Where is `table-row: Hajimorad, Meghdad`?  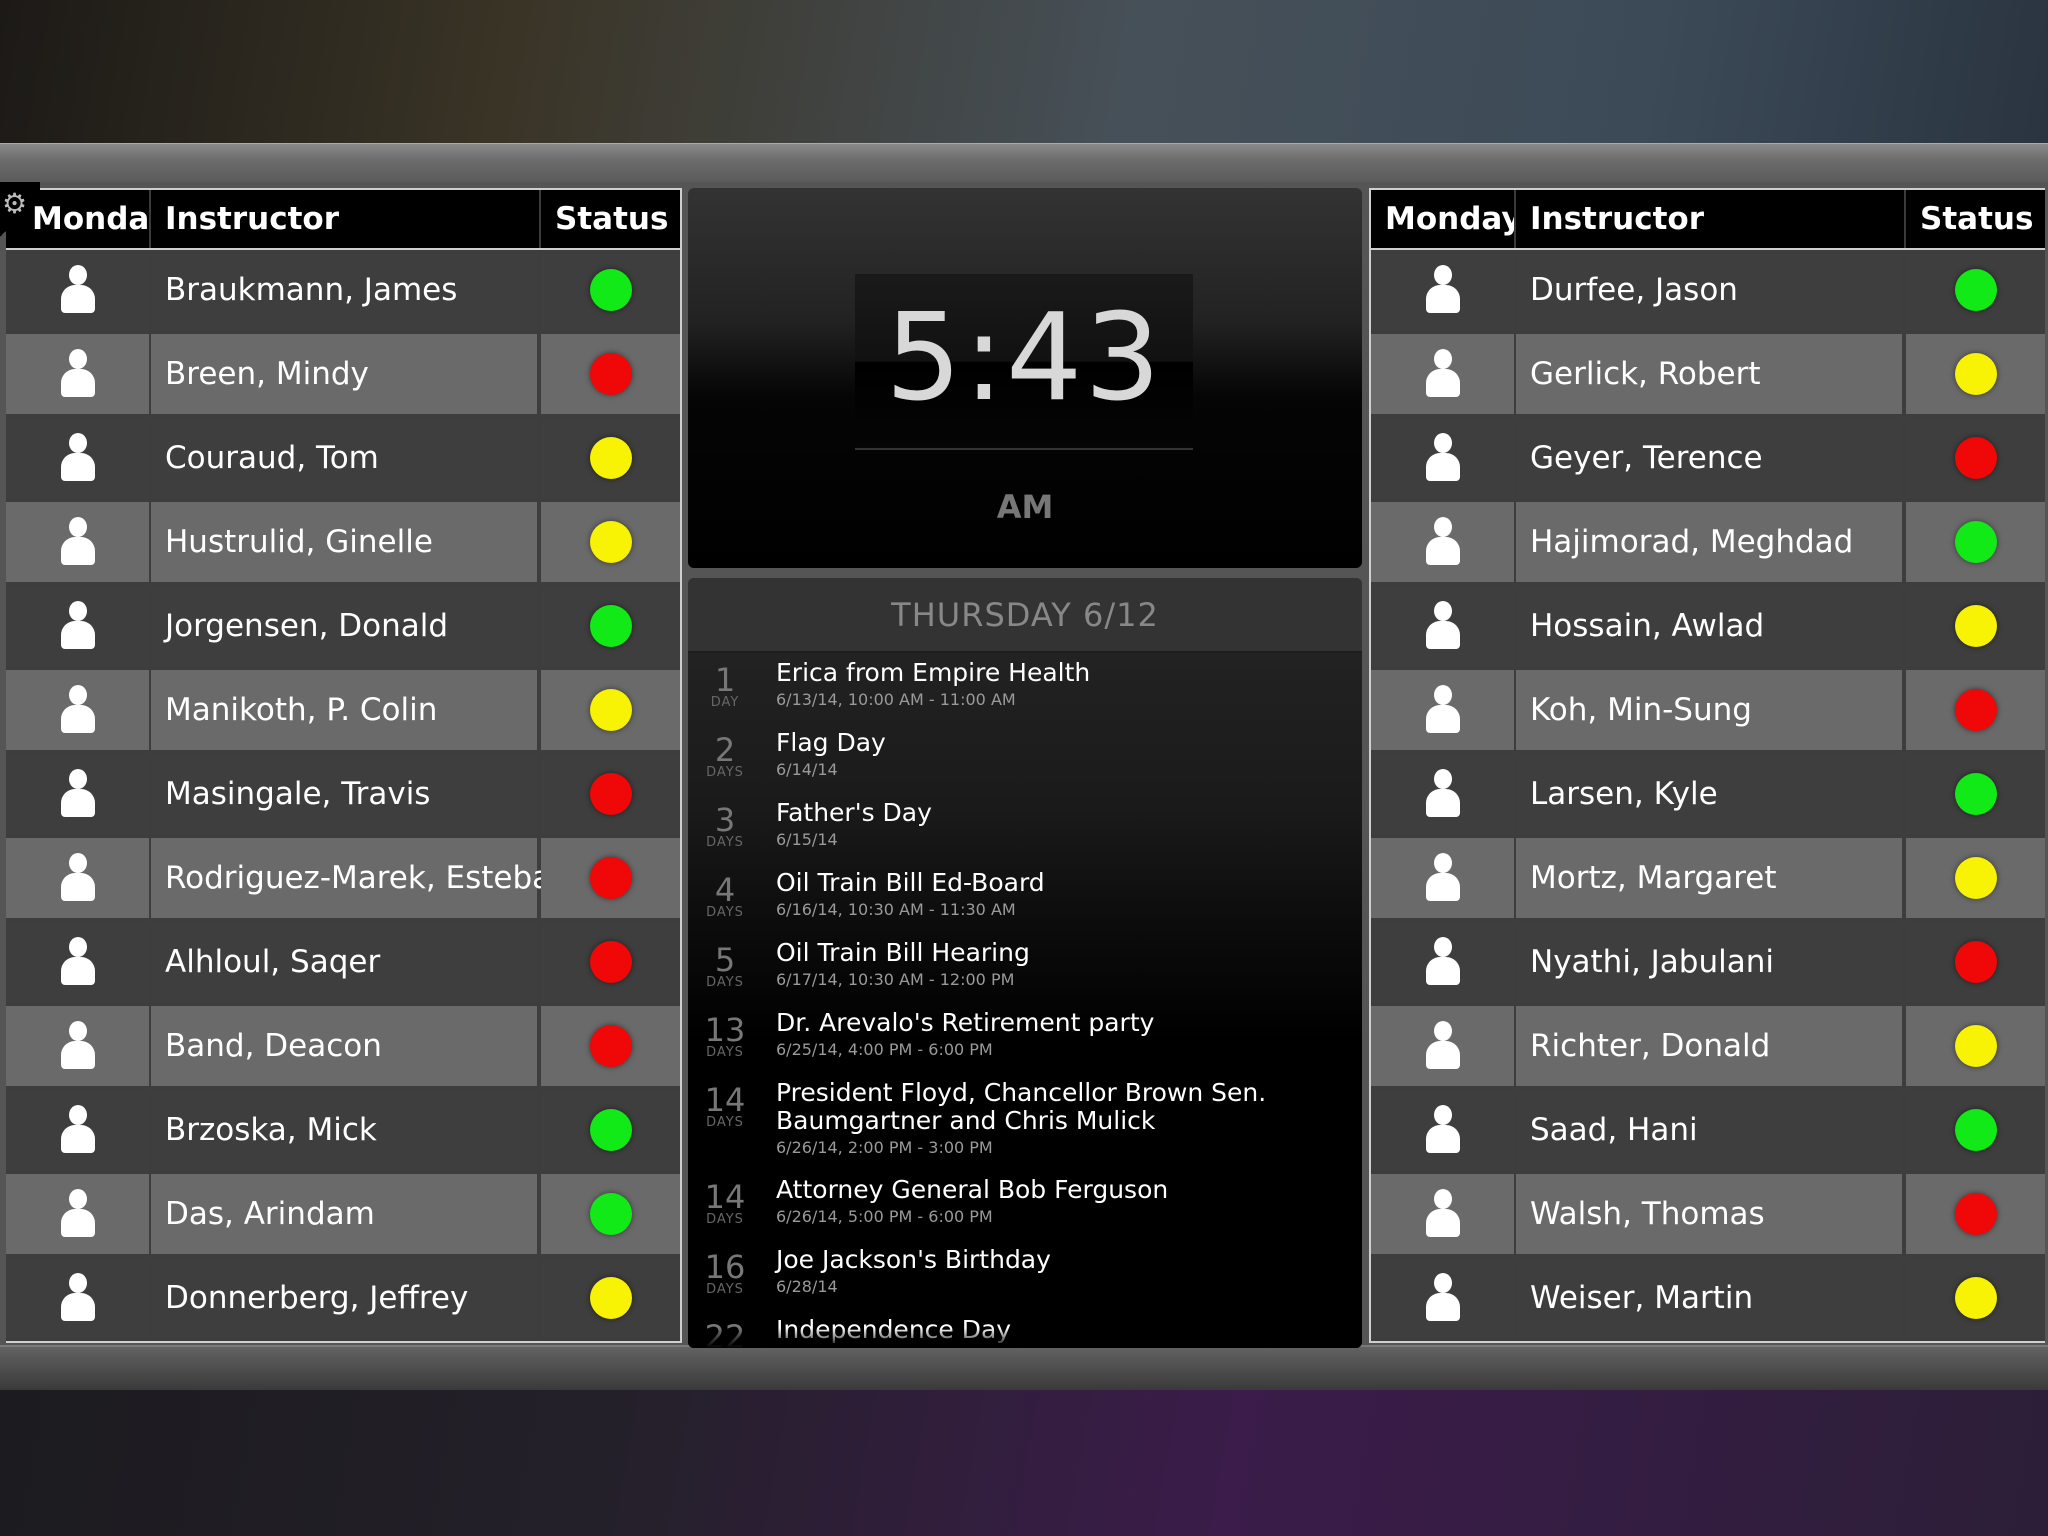
table-row: Hajimorad, Meghdad is located at coordinates (1708, 544).